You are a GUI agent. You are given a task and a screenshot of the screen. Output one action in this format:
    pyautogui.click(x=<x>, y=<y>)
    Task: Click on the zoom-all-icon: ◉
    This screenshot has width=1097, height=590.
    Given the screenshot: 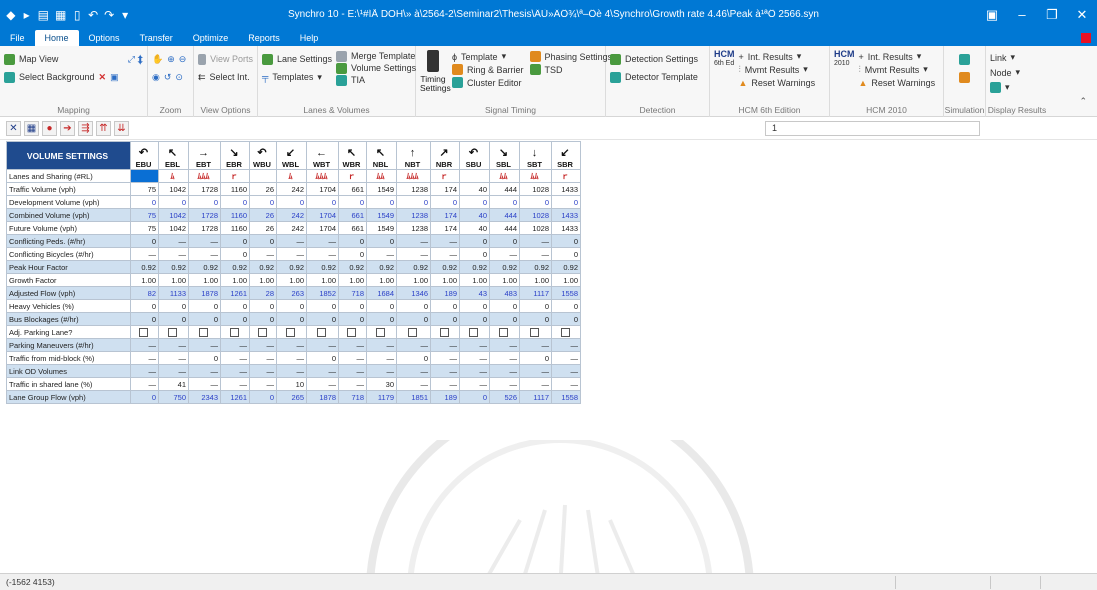 What is the action you would take?
    pyautogui.click(x=156, y=77)
    